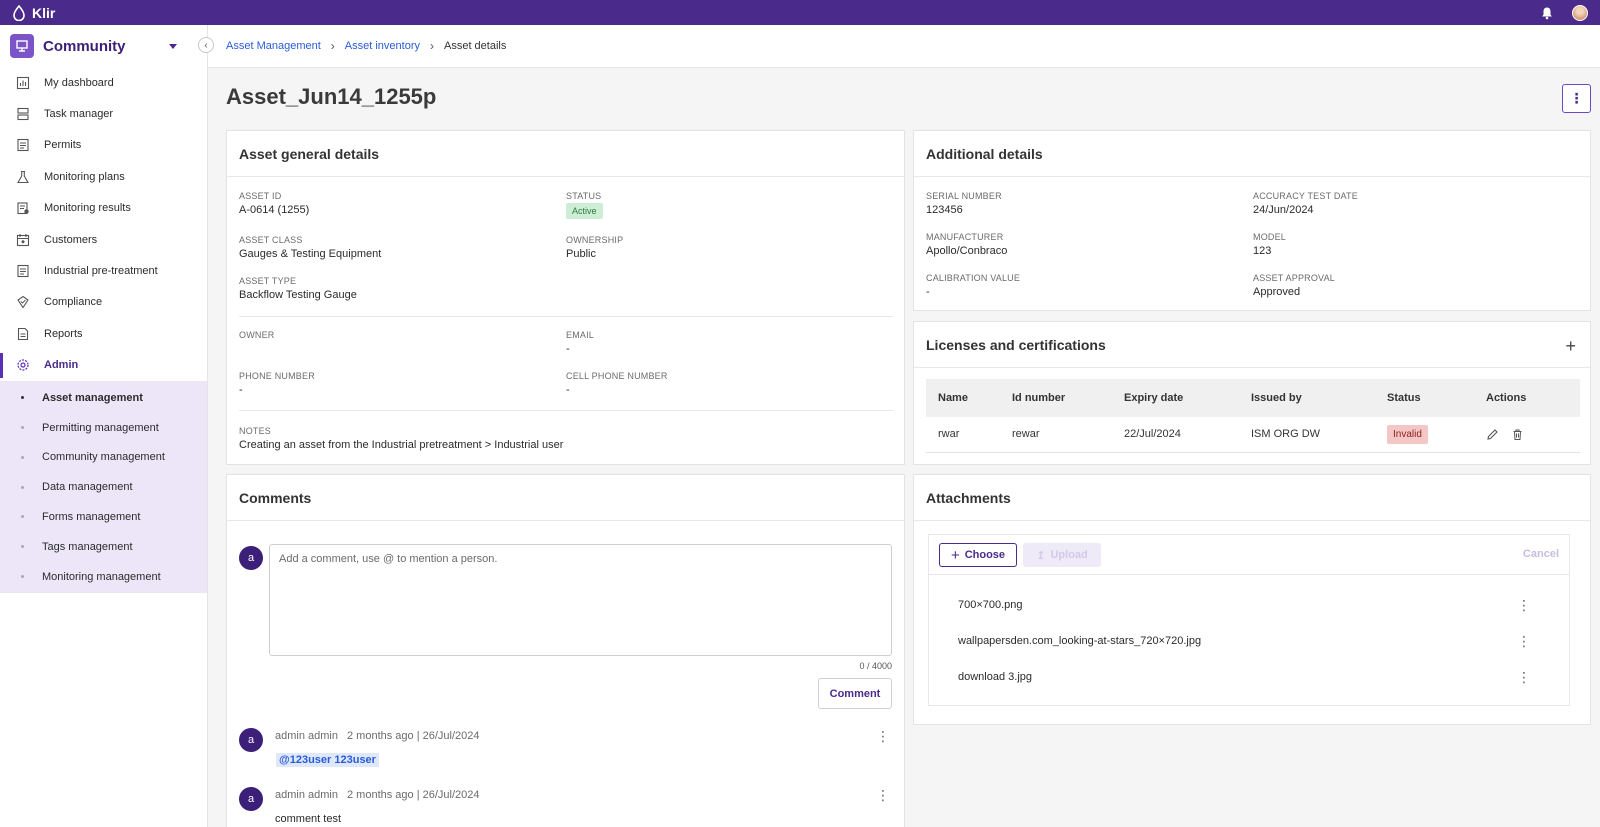 This screenshot has width=1600, height=827. What do you see at coordinates (103, 365) in the screenshot?
I see `sidebar-item-admin: Admin` at bounding box center [103, 365].